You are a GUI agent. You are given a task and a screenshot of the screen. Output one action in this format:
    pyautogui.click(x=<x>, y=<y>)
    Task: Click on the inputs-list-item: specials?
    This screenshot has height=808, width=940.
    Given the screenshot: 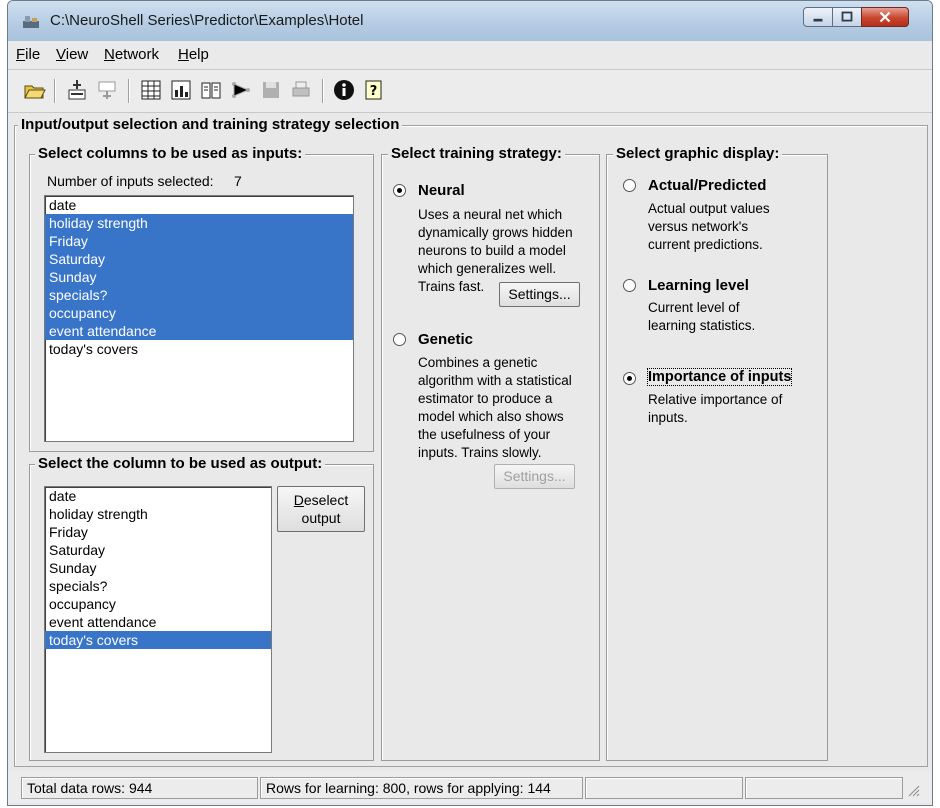 What is the action you would take?
    pyautogui.click(x=199, y=295)
    